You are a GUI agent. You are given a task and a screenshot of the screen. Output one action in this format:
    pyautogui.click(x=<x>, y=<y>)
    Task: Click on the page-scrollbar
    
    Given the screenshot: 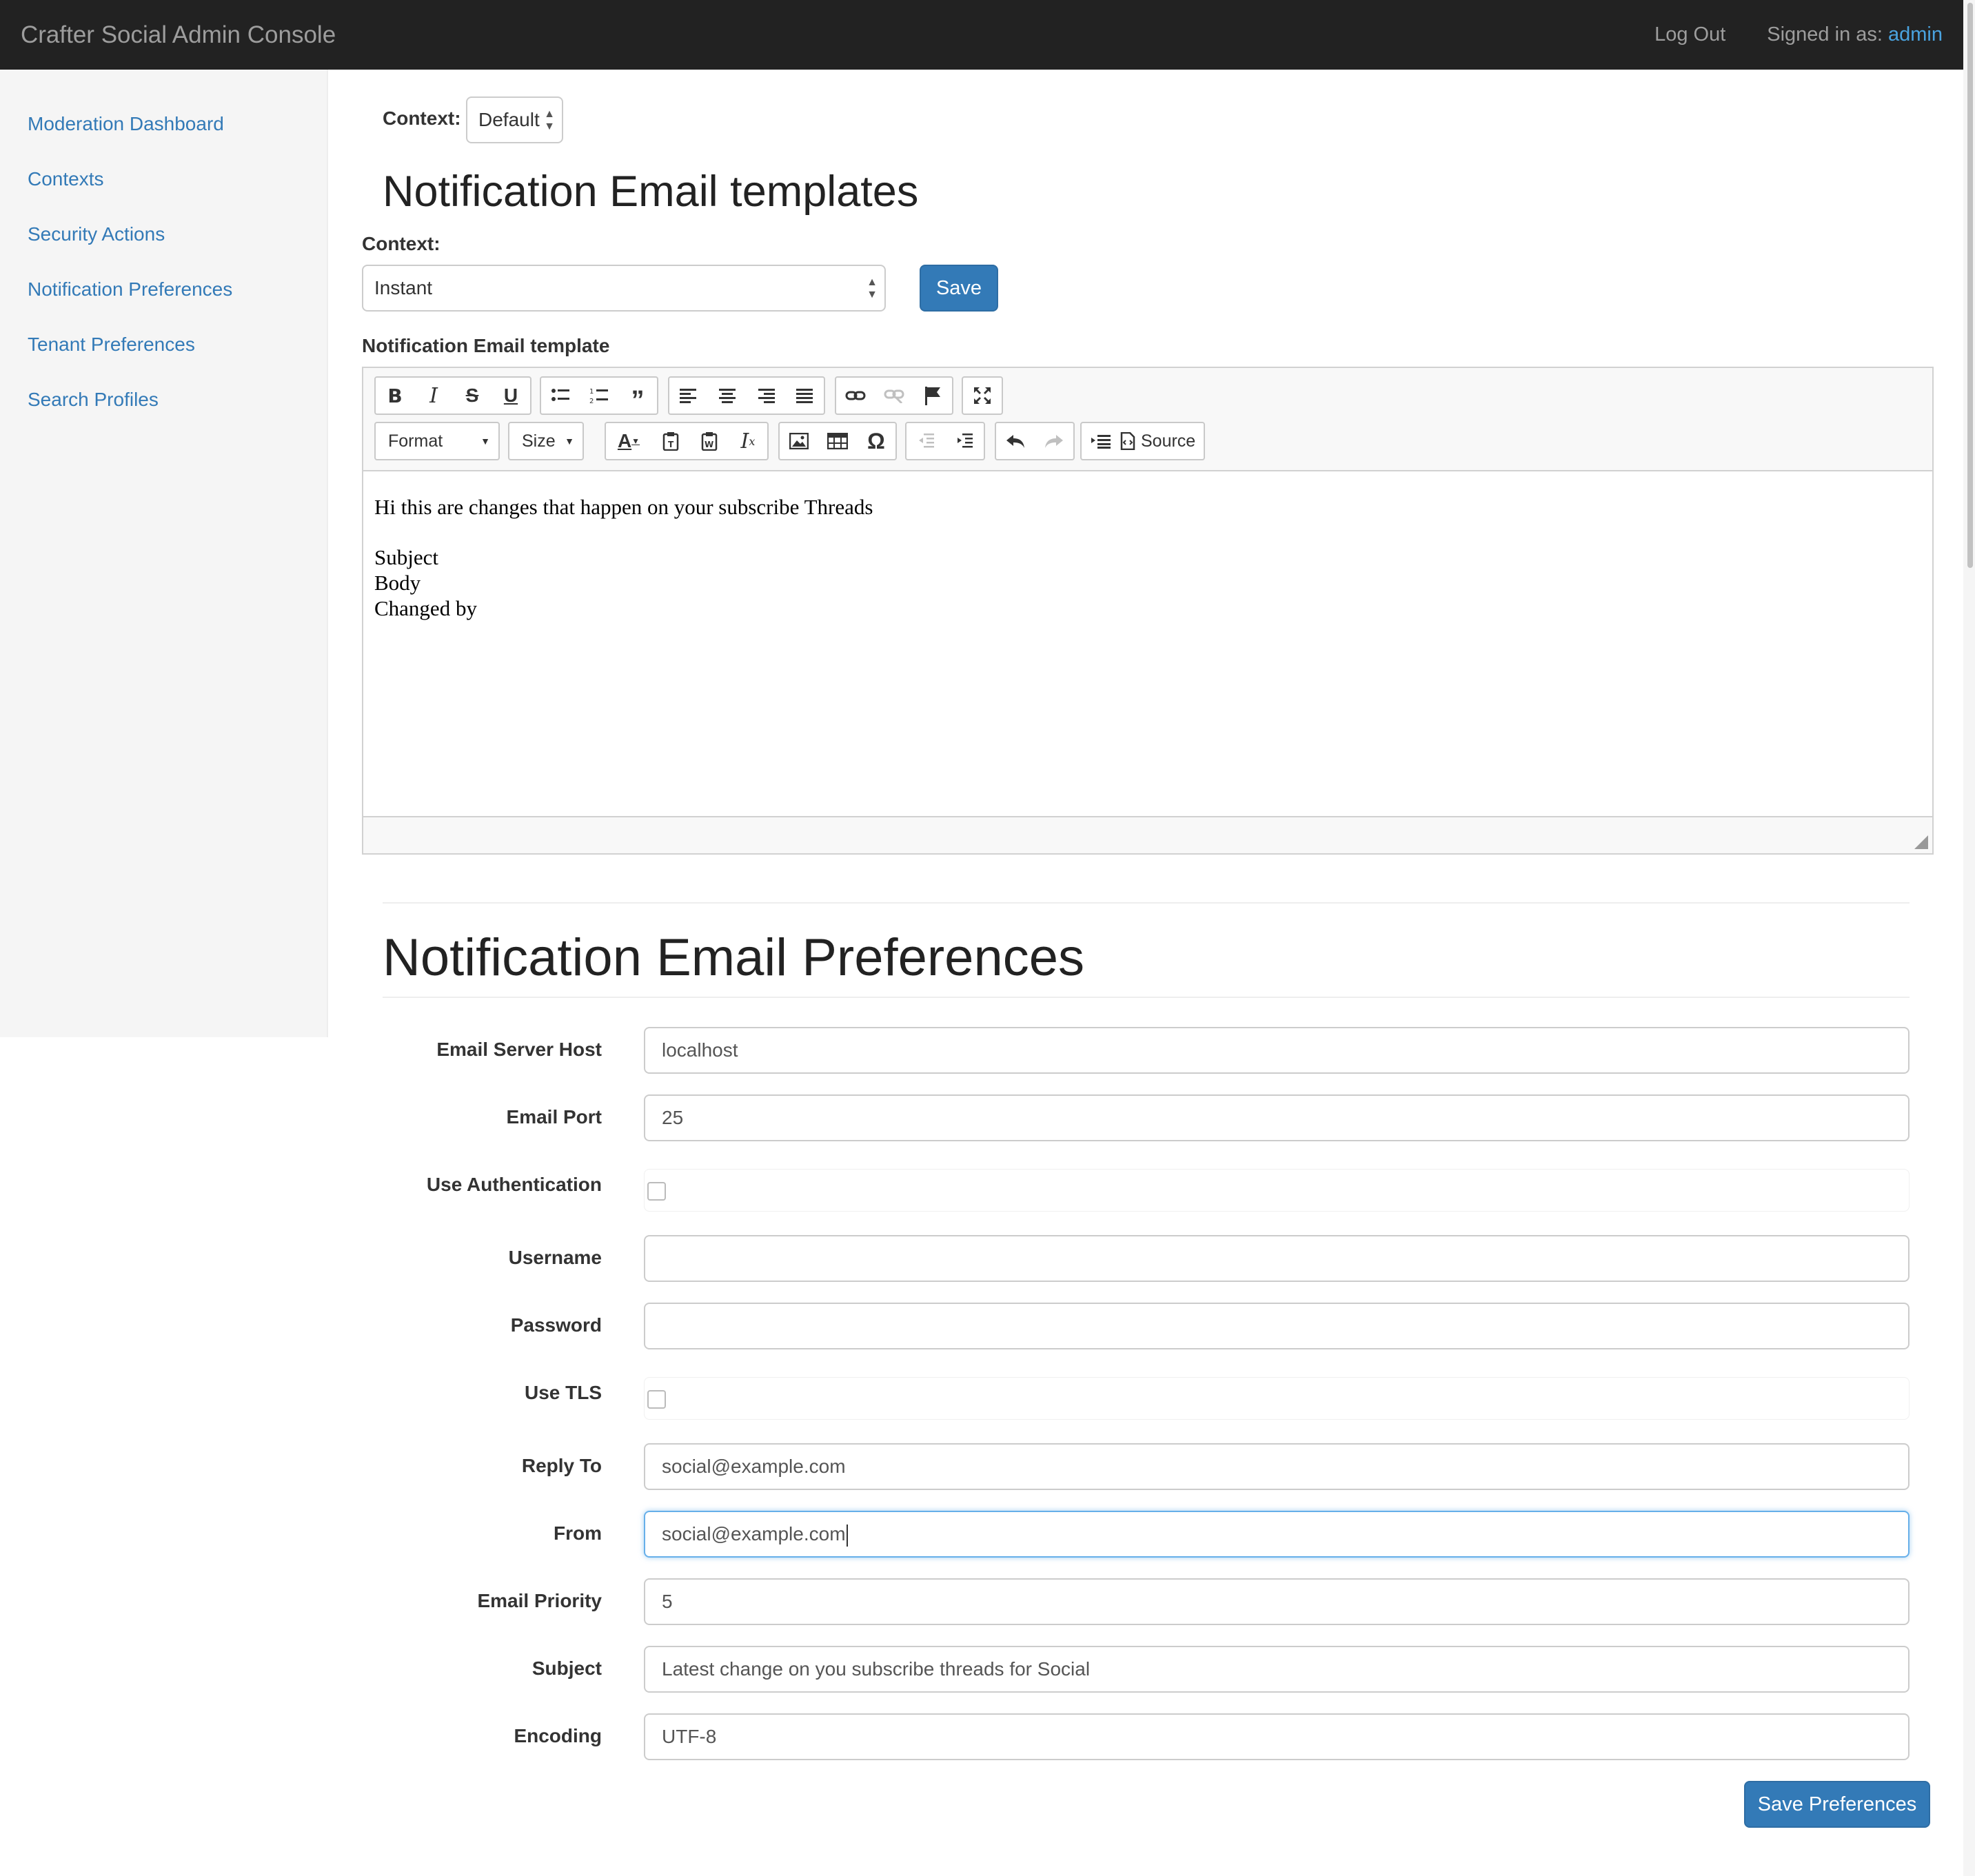 What is the action you would take?
    pyautogui.click(x=1969, y=938)
    